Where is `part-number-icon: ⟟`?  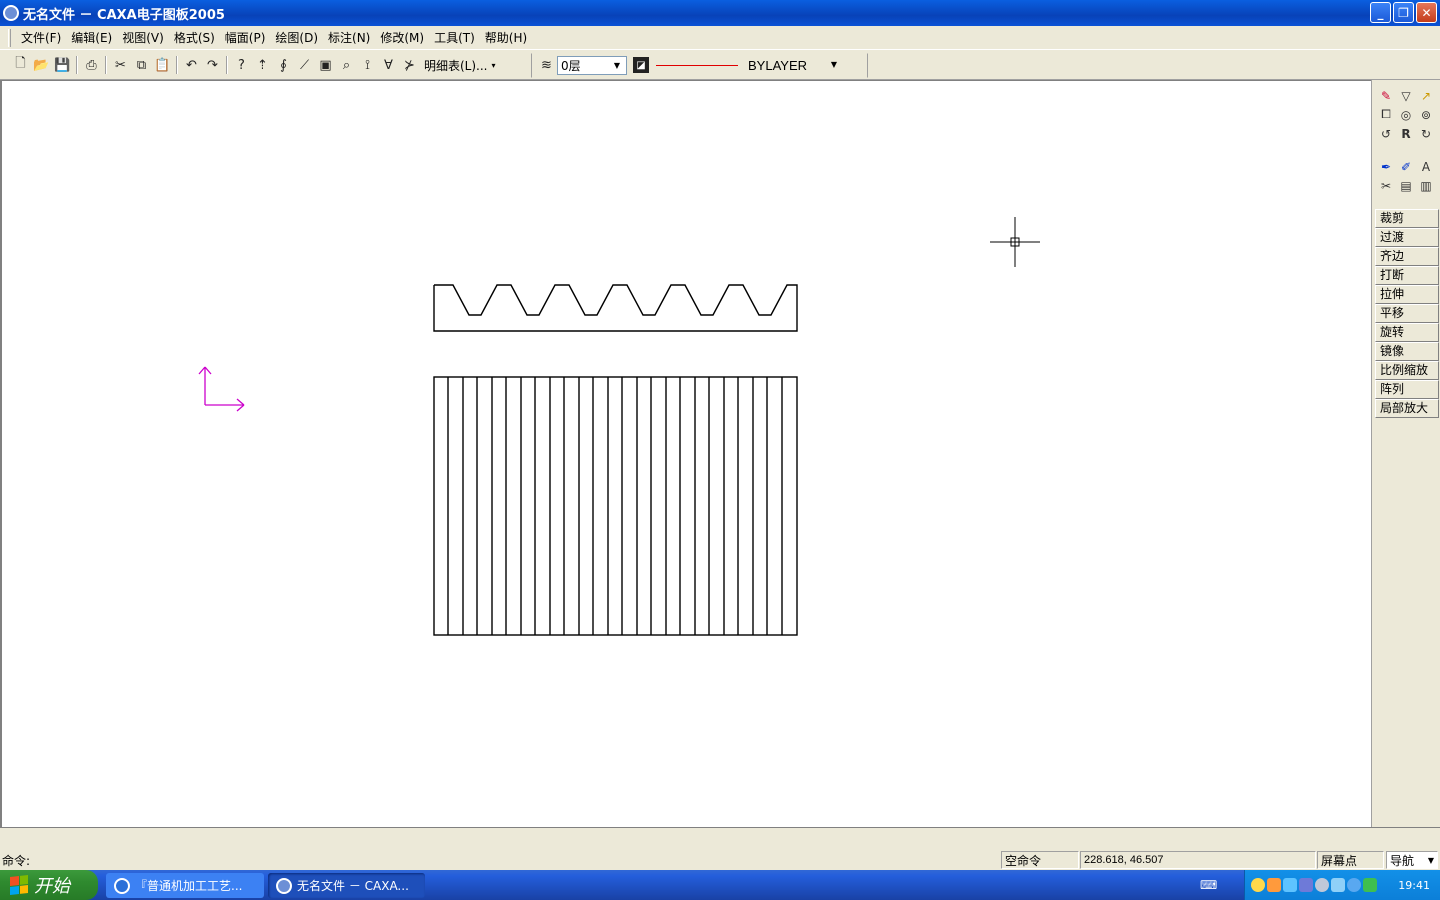 part-number-icon: ⟟ is located at coordinates (367, 65).